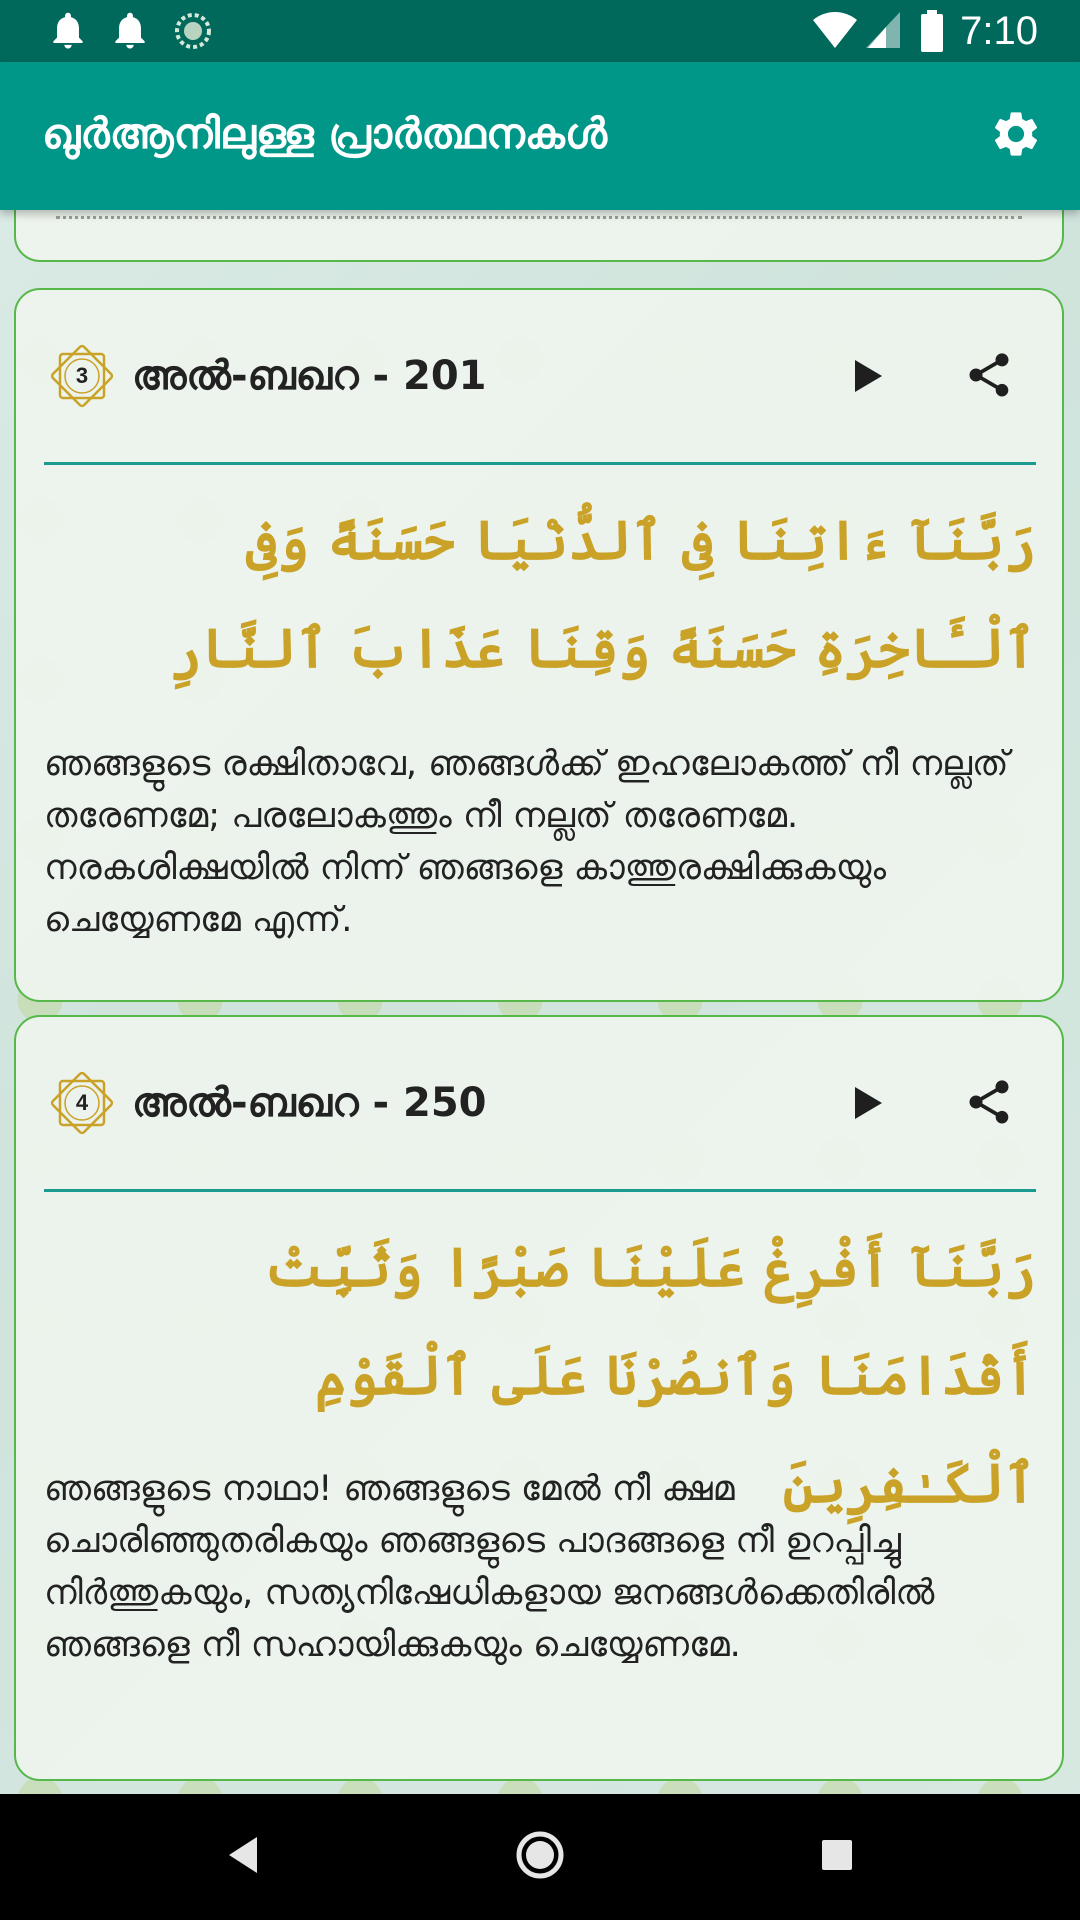  I want to click on gear-icon, so click(1016, 136).